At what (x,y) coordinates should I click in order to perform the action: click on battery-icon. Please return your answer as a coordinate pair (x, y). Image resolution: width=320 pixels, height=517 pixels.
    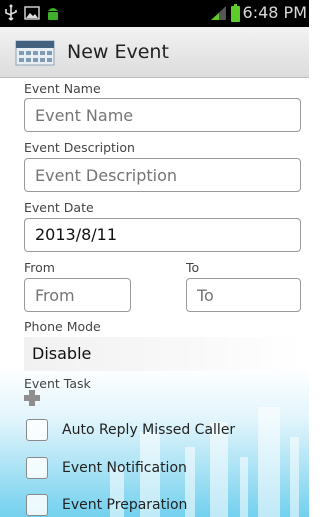
    Looking at the image, I should click on (235, 13).